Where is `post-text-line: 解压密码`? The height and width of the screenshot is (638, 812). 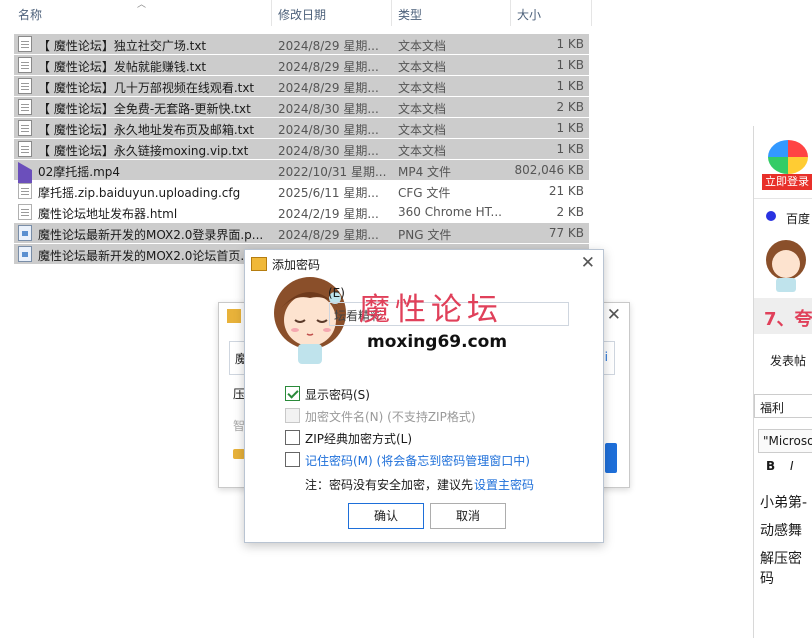 post-text-line: 解压密码 is located at coordinates (781, 569).